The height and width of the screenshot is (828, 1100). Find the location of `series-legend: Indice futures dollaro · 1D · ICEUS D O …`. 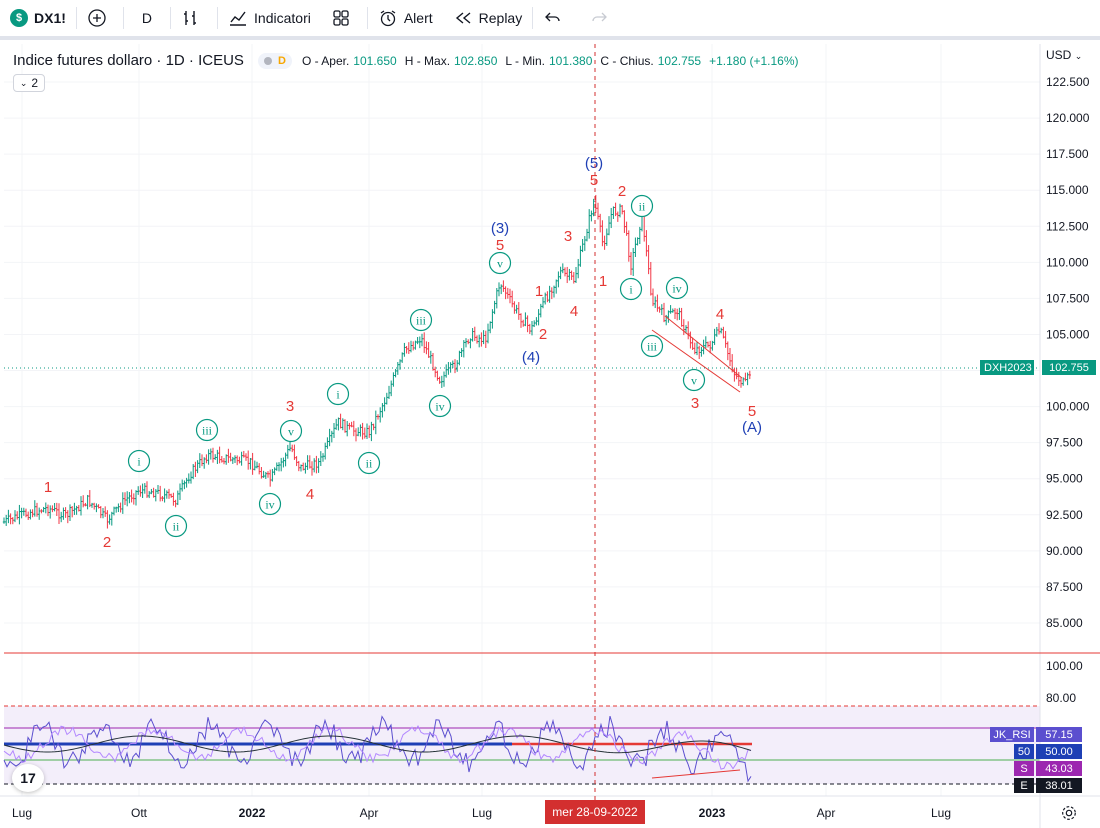

series-legend: Indice futures dollaro · 1D · ICEUS D O … is located at coordinates (410, 60).